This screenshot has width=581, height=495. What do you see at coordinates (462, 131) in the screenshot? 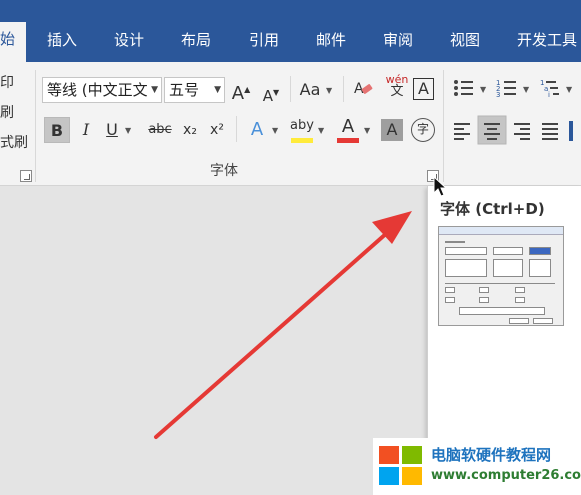
I see `align-left-icon` at bounding box center [462, 131].